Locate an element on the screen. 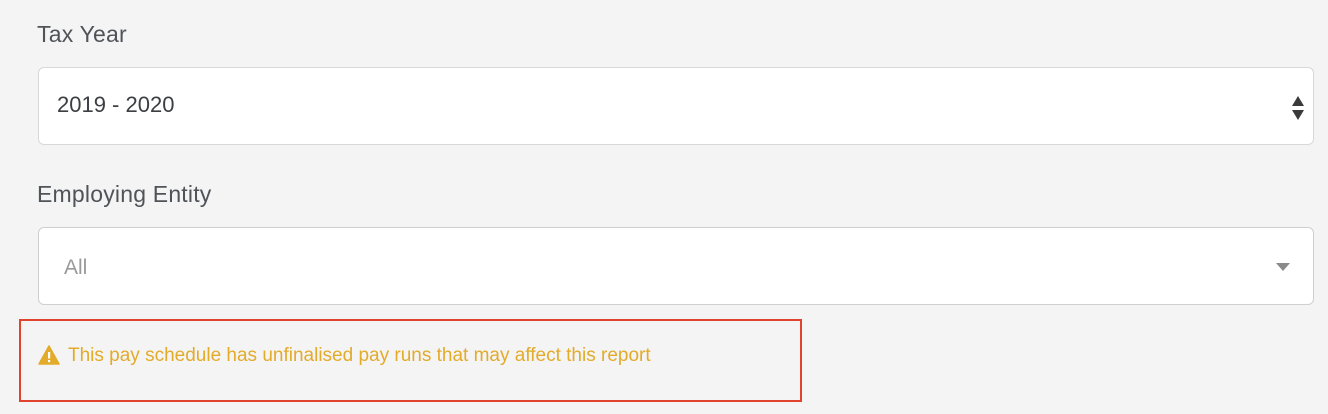  warning-triangle-icon is located at coordinates (49, 355).